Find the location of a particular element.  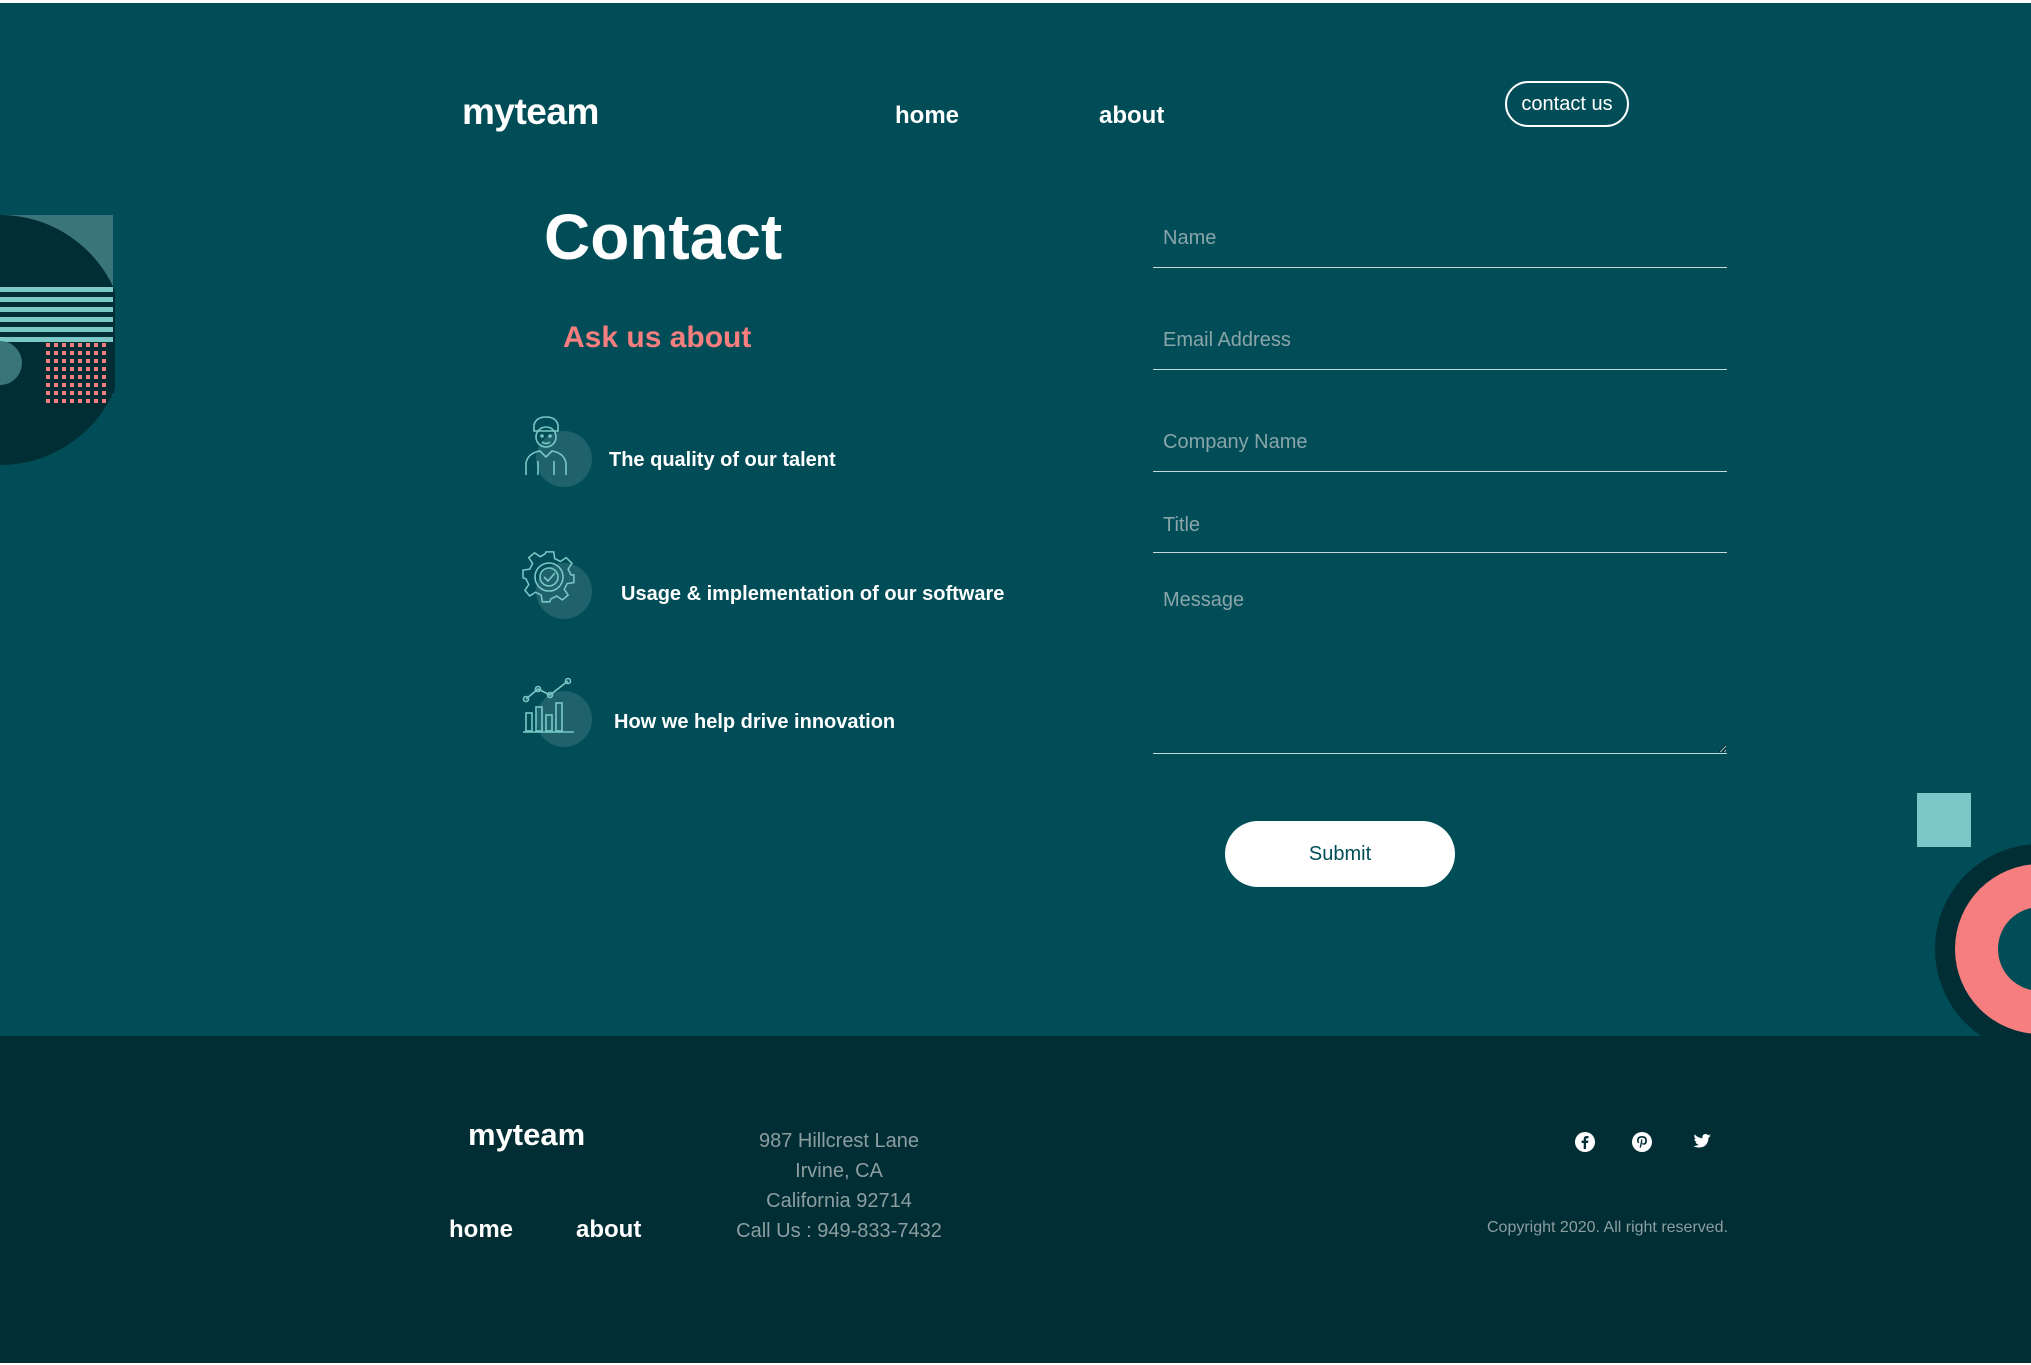

topic-innovation: How we help drive innovation is located at coordinates (755, 722).